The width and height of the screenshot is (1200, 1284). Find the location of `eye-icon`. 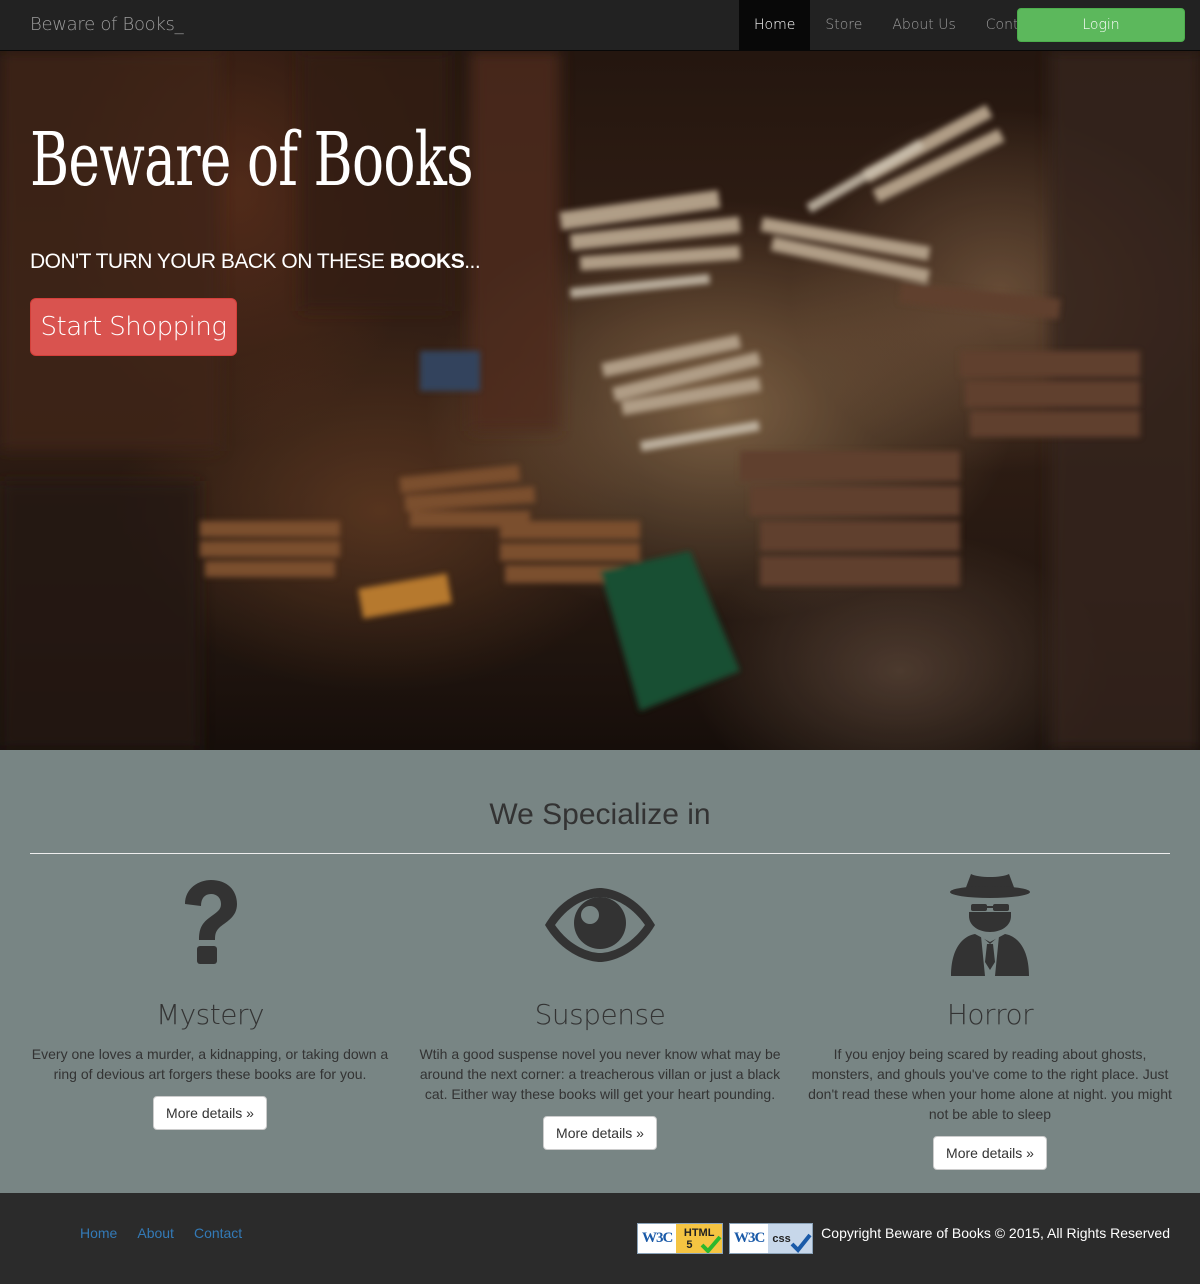

eye-icon is located at coordinates (600, 925).